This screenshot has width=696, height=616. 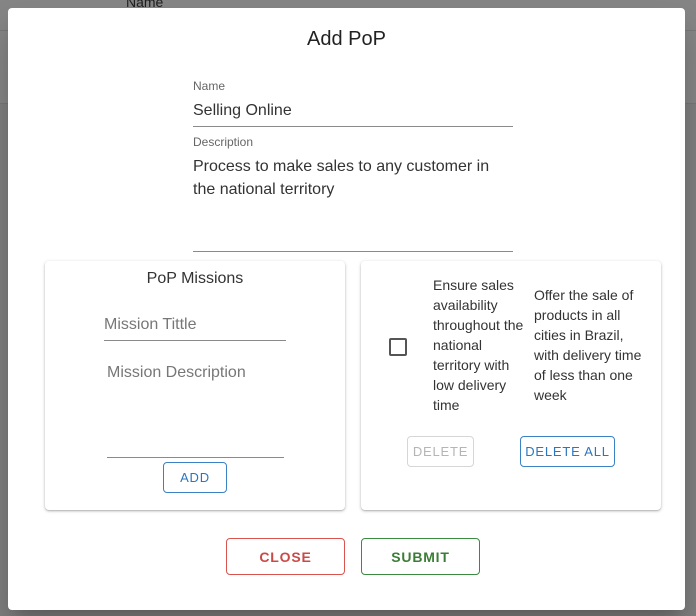 I want to click on name-input-underline, so click(x=353, y=126).